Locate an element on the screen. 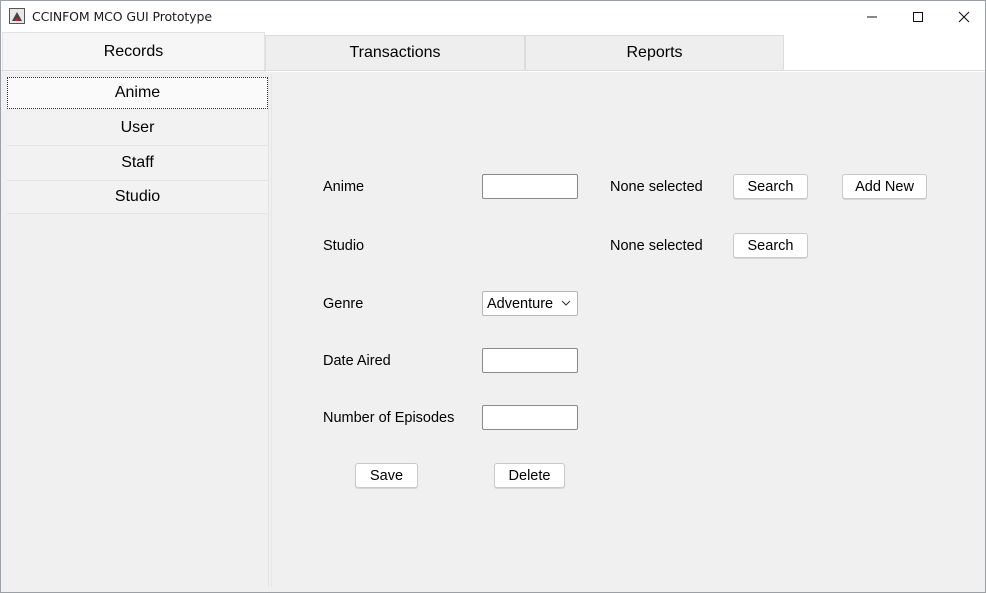  date-aired-input is located at coordinates (530, 360).